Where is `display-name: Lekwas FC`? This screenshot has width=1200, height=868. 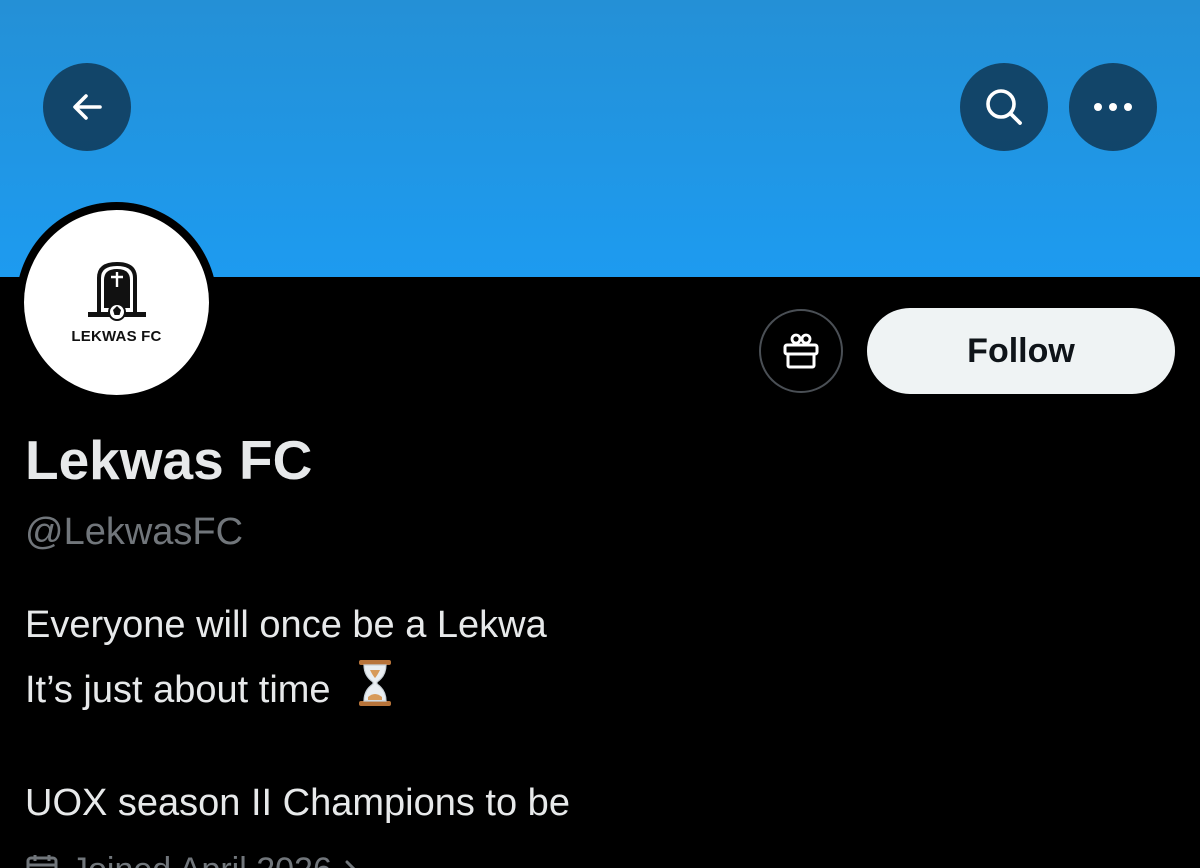 display-name: Lekwas FC is located at coordinates (169, 460).